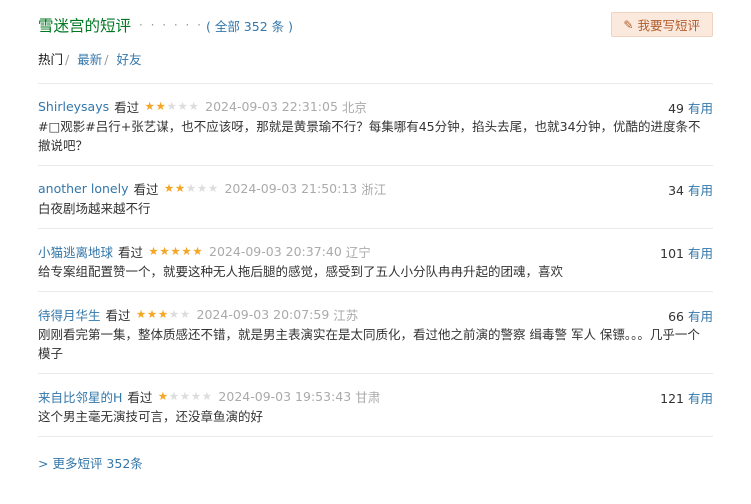 The image size is (751, 504). What do you see at coordinates (83, 188) in the screenshot?
I see `comment-user-link: another lonely` at bounding box center [83, 188].